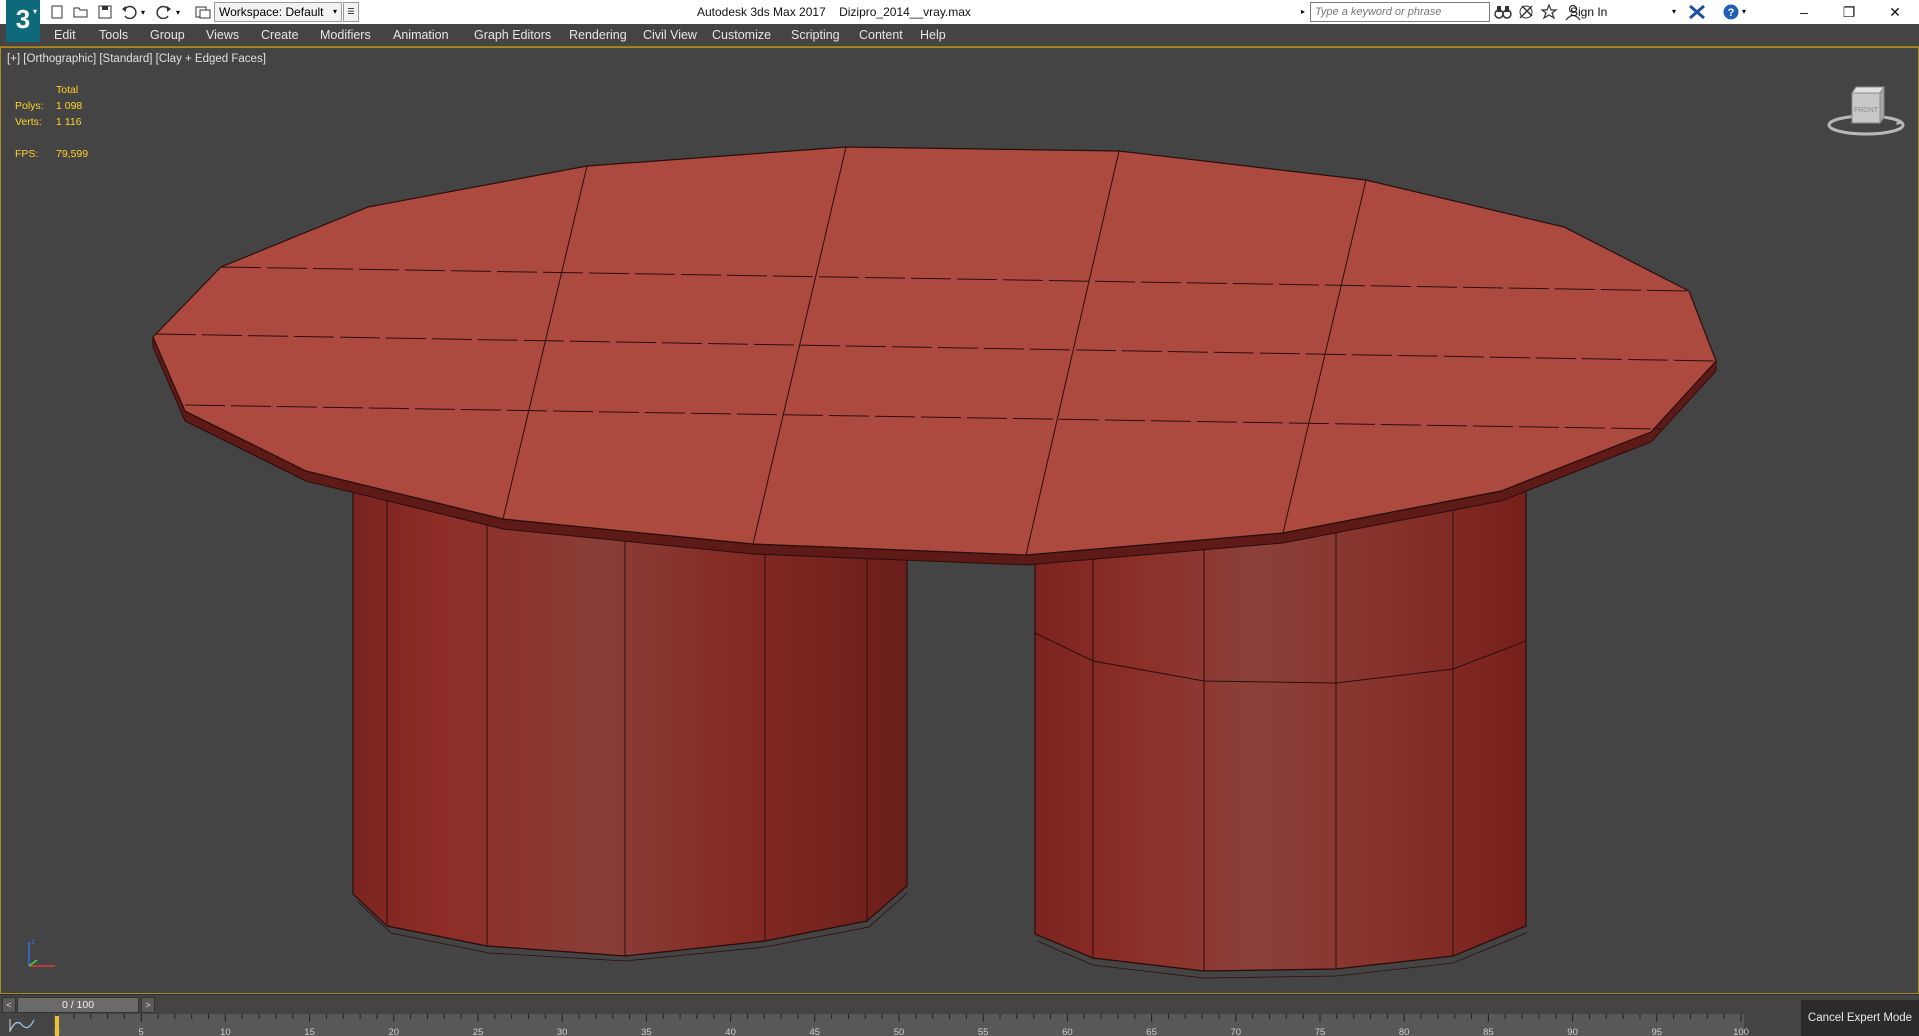 The image size is (1919, 1036). Describe the element at coordinates (815, 35) in the screenshot. I see `menu-scripting: Scripting` at that location.